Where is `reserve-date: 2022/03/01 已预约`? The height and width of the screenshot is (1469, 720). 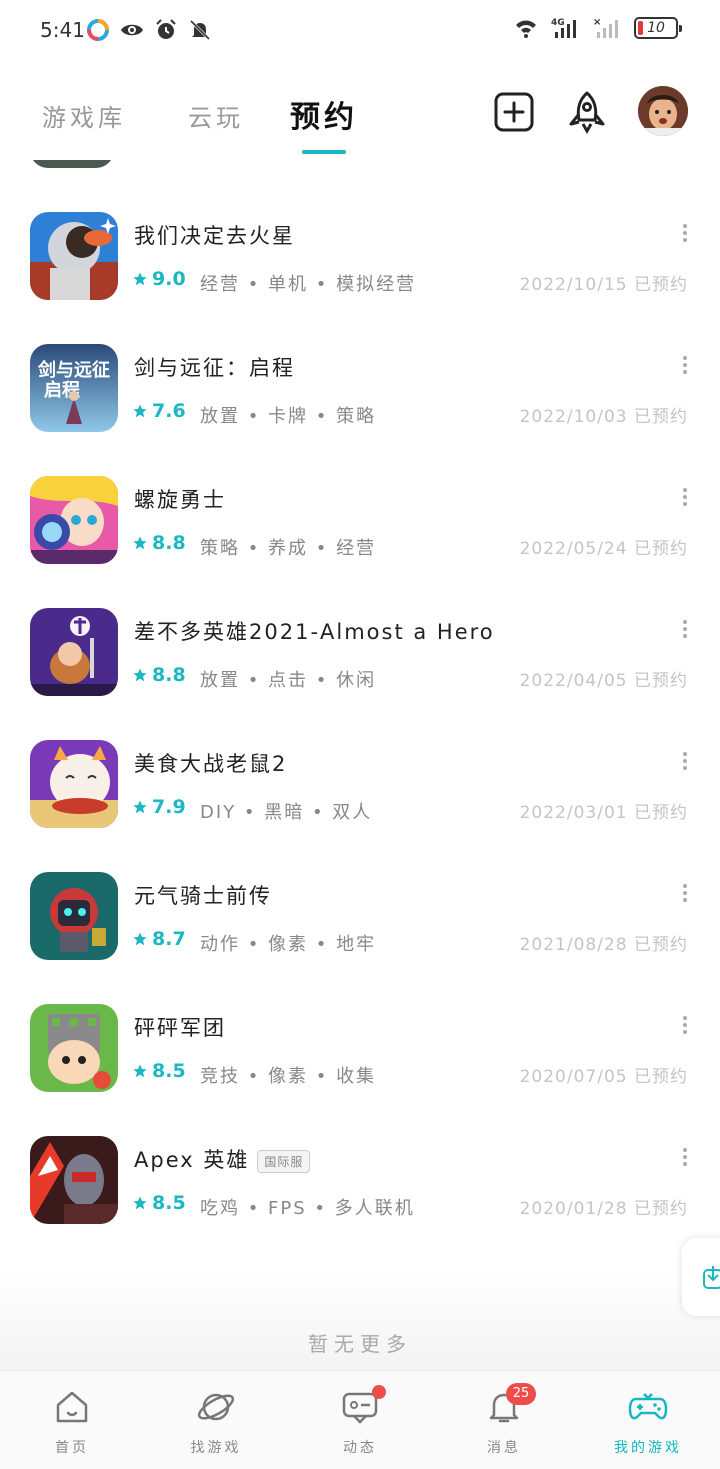 reserve-date: 2022/03/01 已预约 is located at coordinates (603, 813).